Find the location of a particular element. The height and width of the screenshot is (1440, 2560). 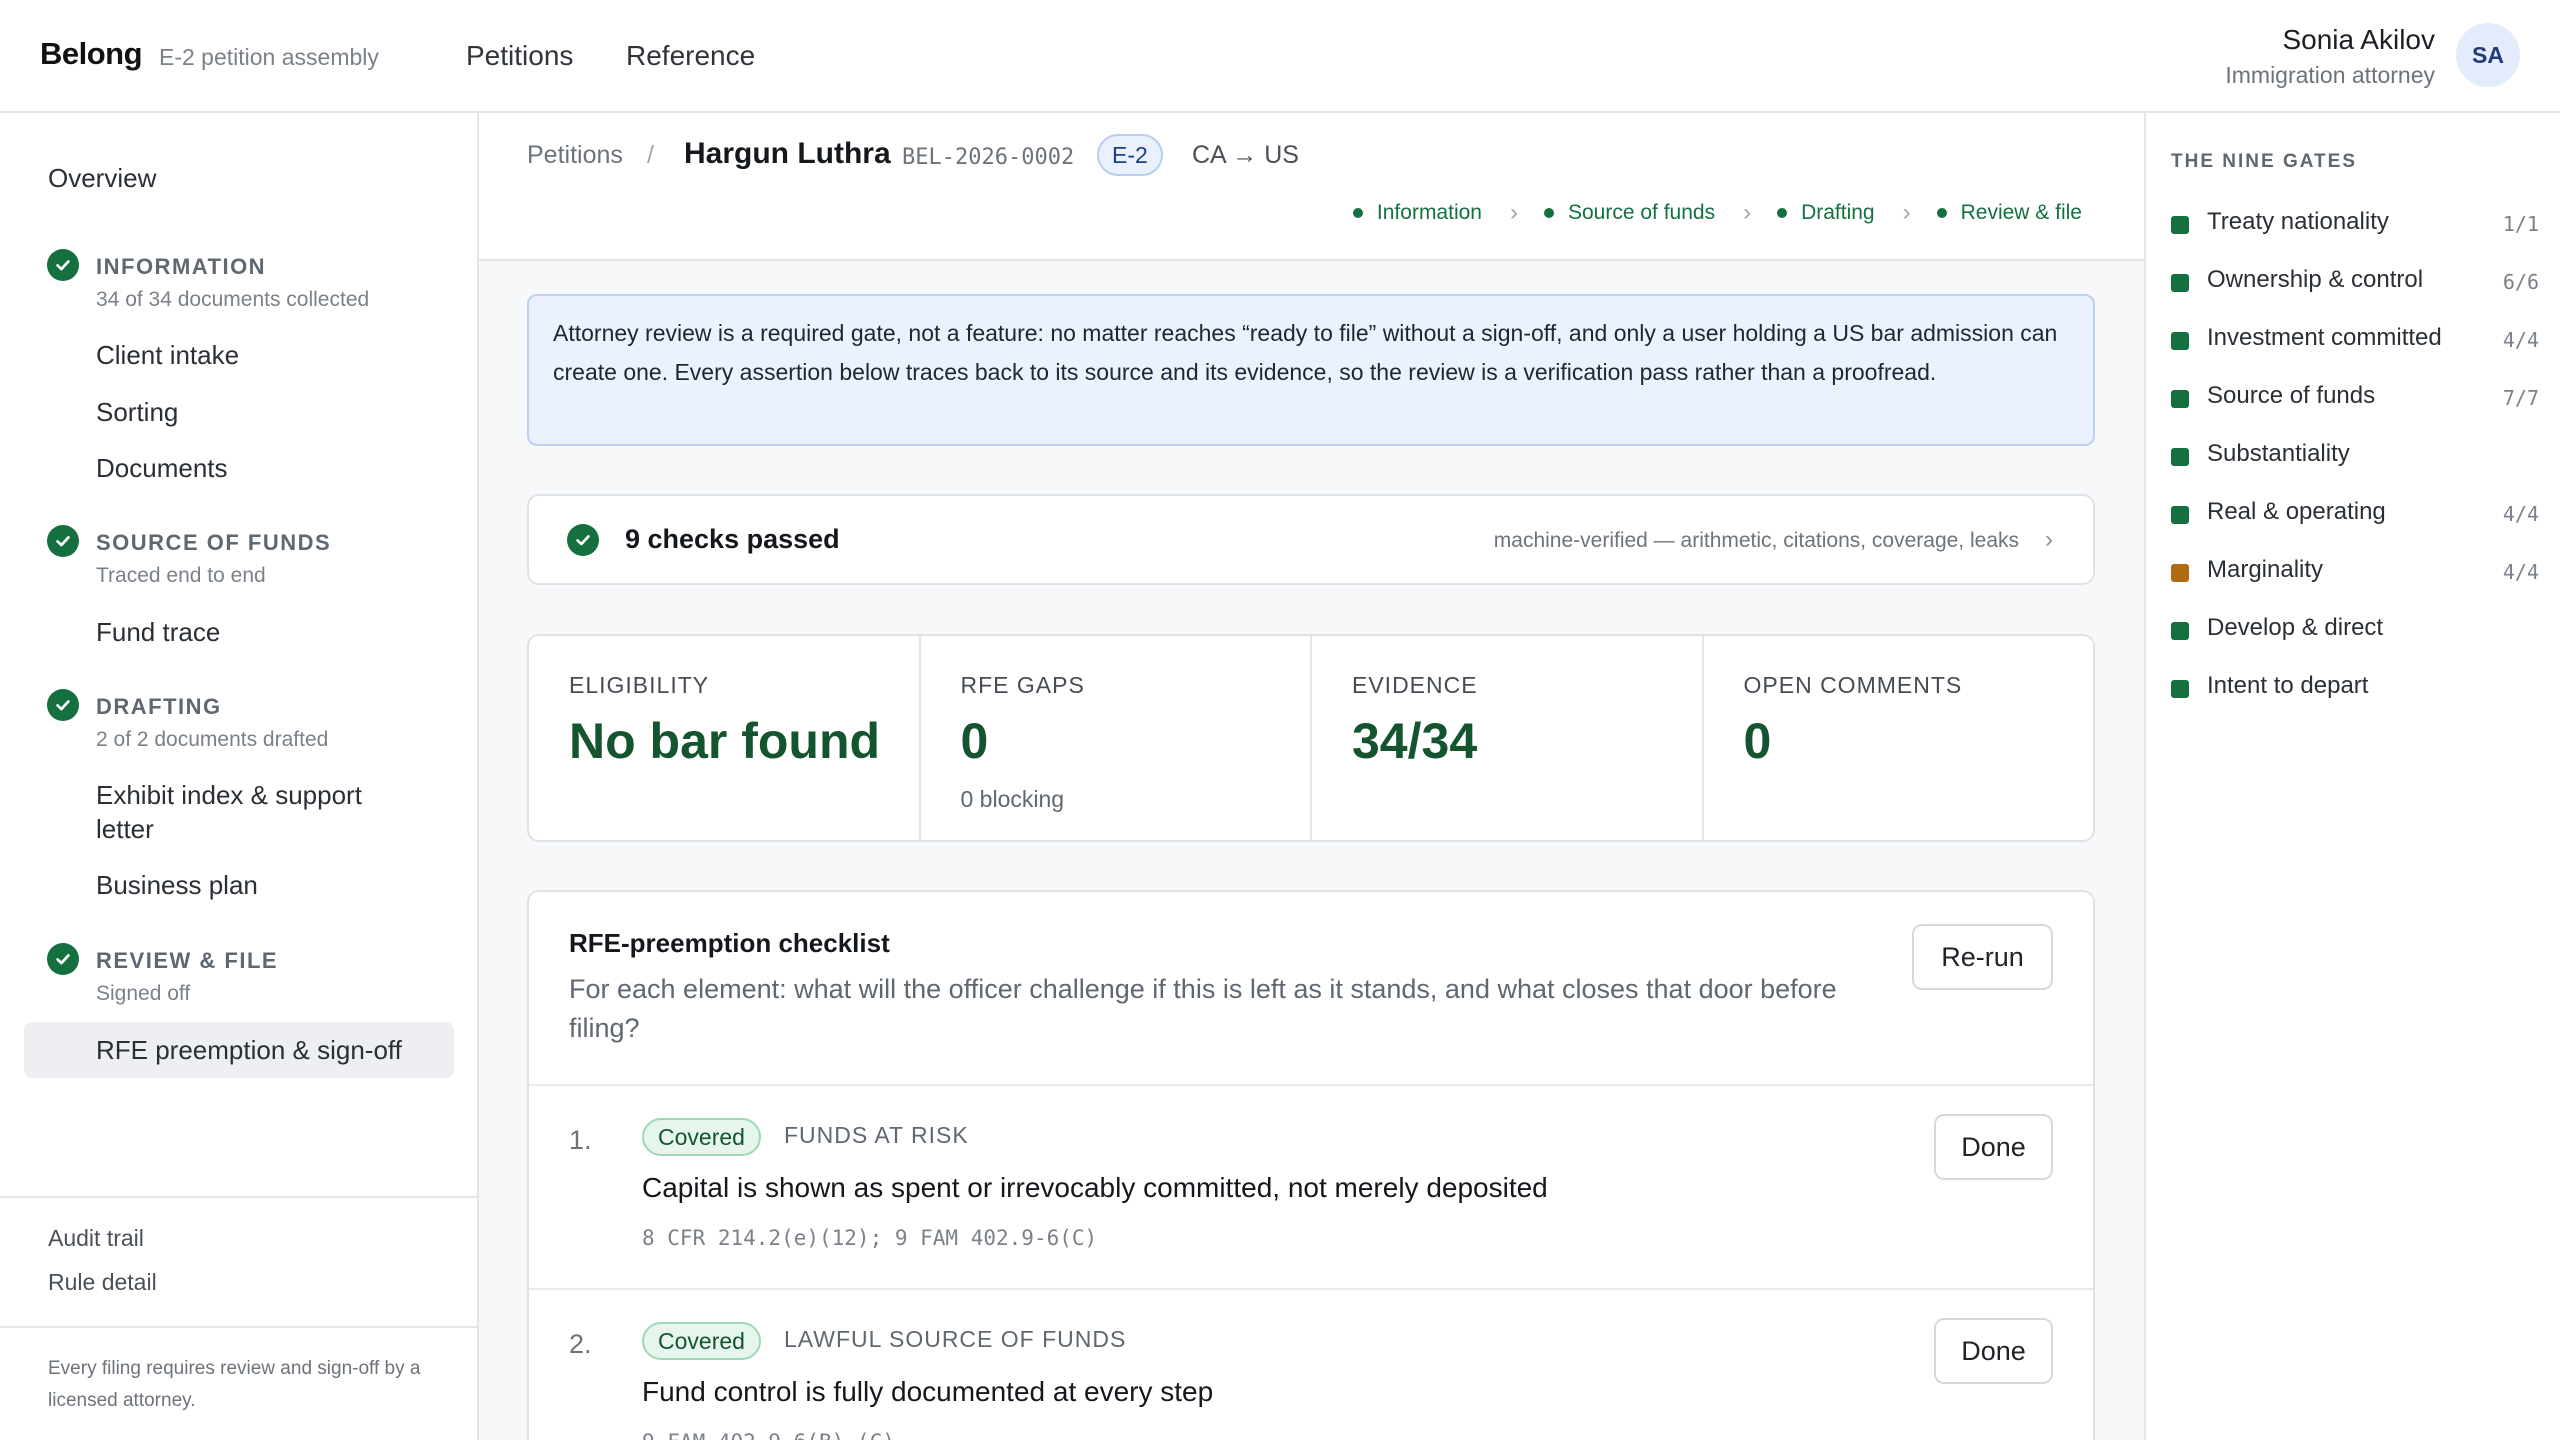

brand-logo: Belong is located at coordinates (91, 54).